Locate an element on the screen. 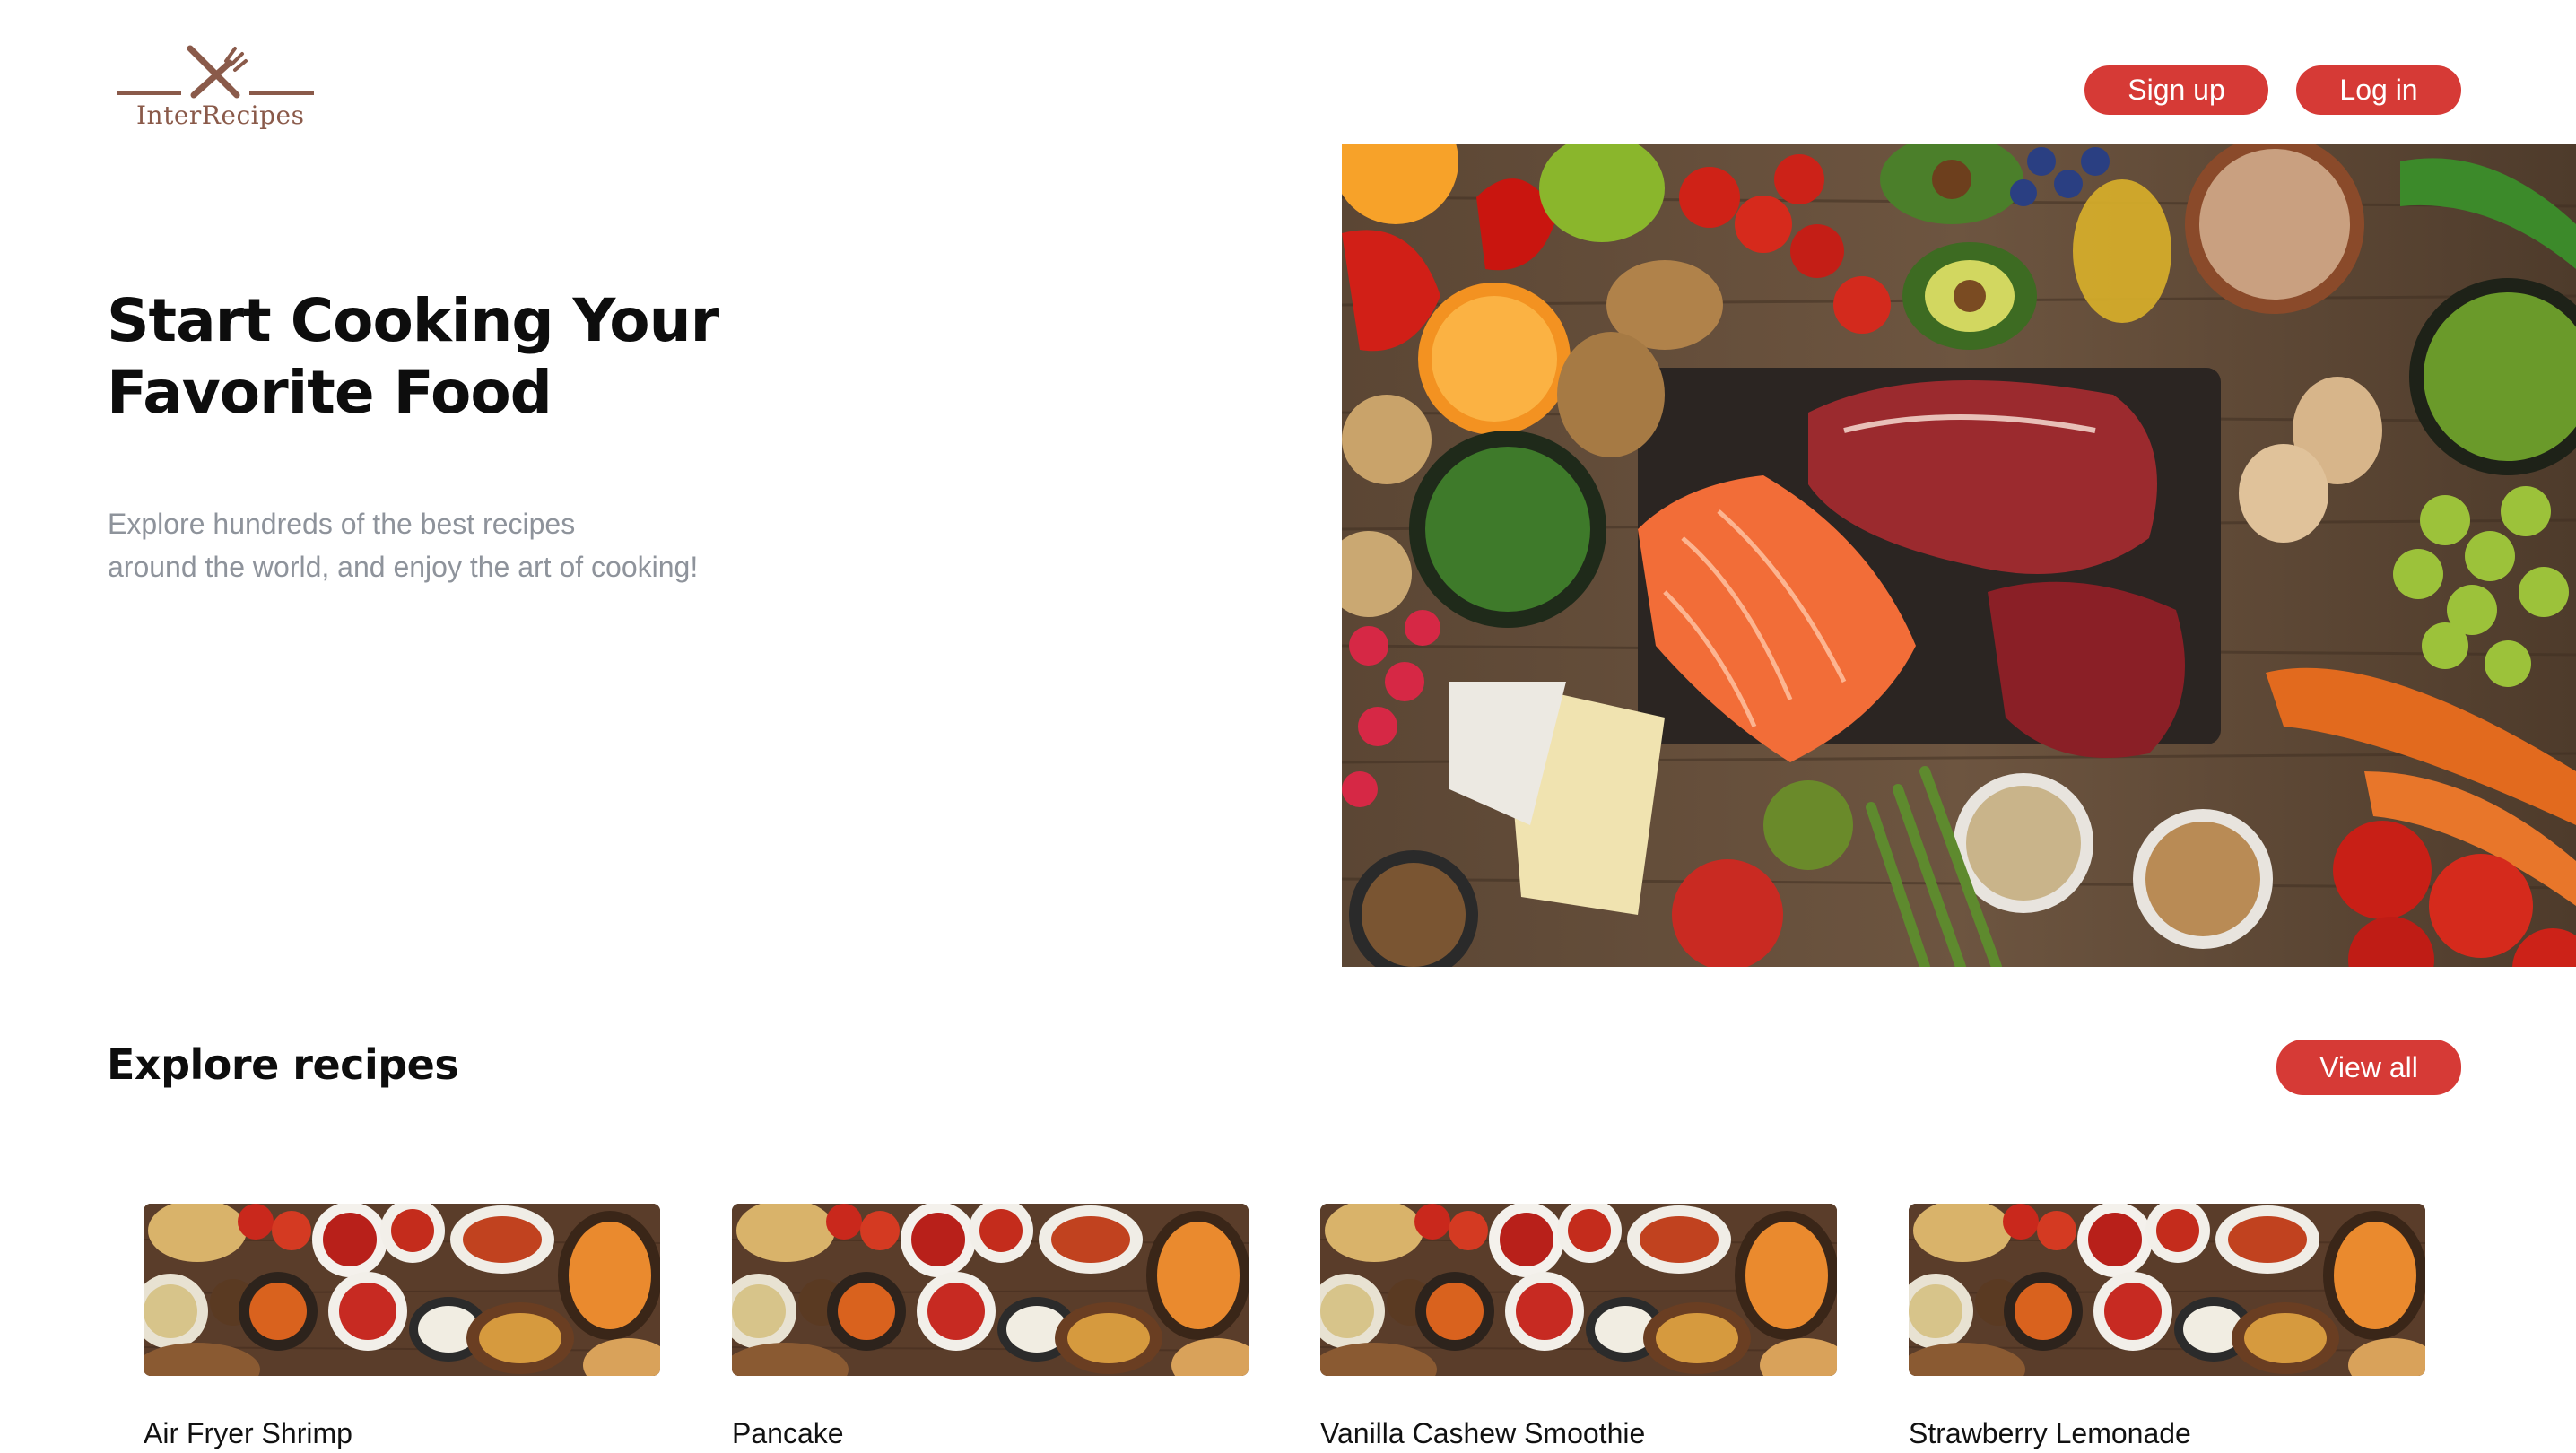  crossed-fork-knife-icon is located at coordinates (215, 72).